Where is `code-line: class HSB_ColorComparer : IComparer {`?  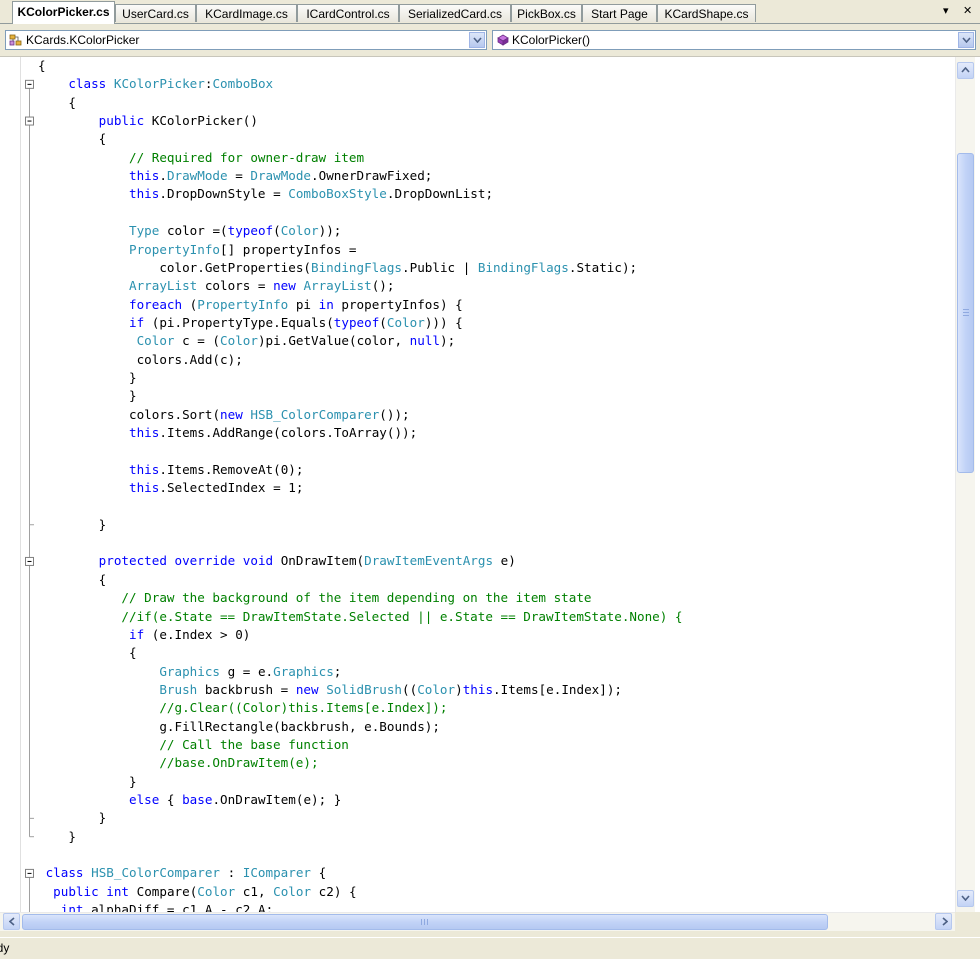 code-line: class HSB_ColorComparer : IComparer { is located at coordinates (186, 873).